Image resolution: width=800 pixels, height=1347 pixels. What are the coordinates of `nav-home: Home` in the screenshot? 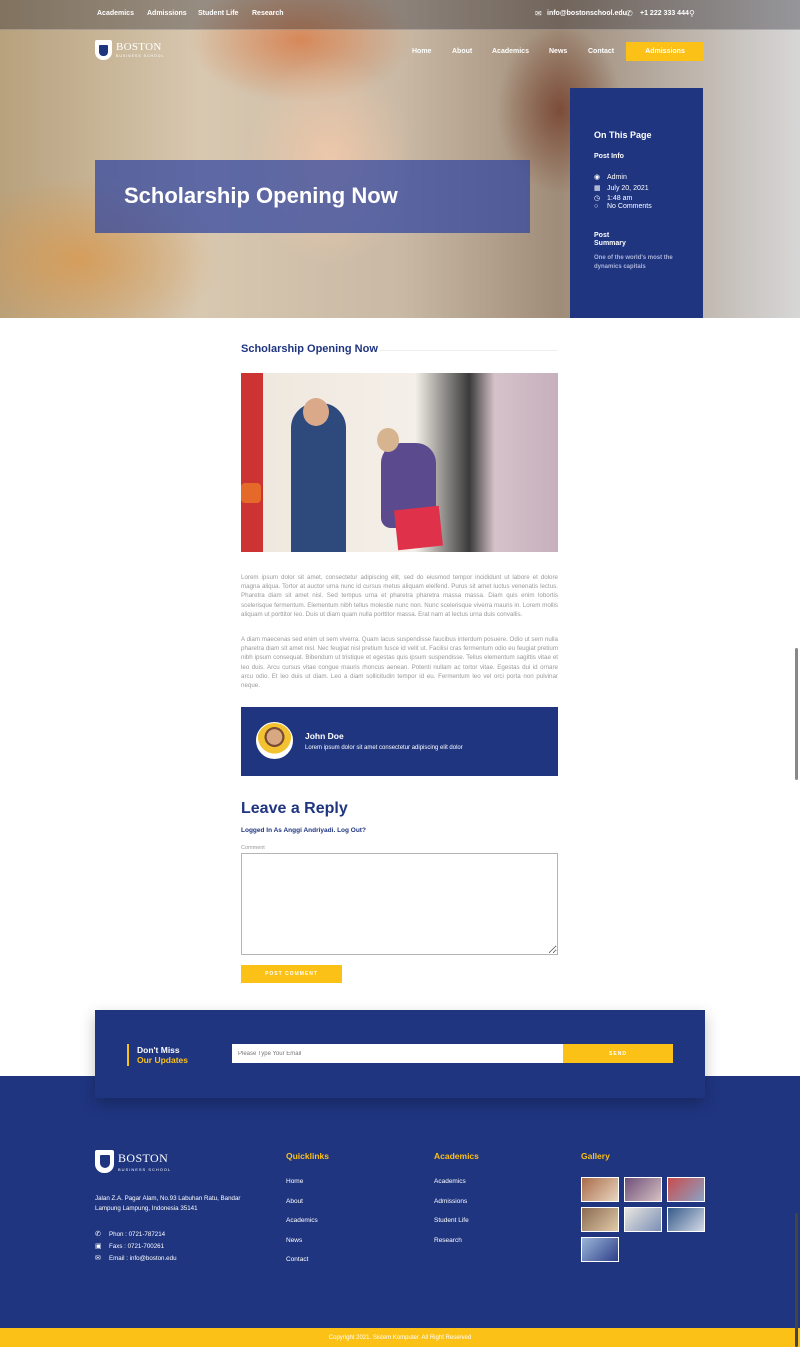 It's located at (421, 51).